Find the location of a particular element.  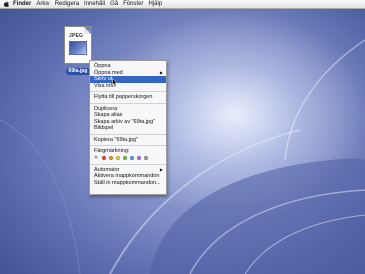

color-label-yellow is located at coordinates (118, 158).